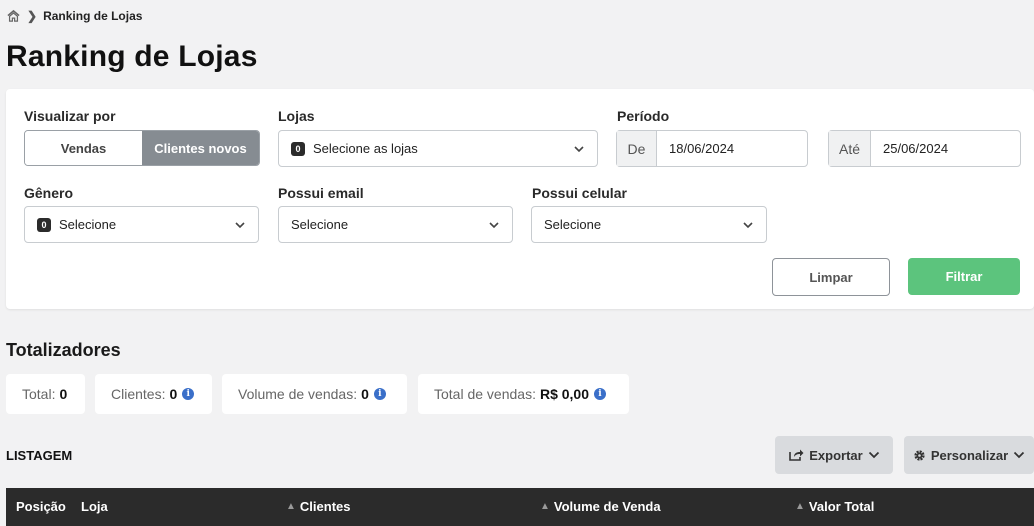  I want to click on gender-select: 0 Selecione, so click(141, 224).